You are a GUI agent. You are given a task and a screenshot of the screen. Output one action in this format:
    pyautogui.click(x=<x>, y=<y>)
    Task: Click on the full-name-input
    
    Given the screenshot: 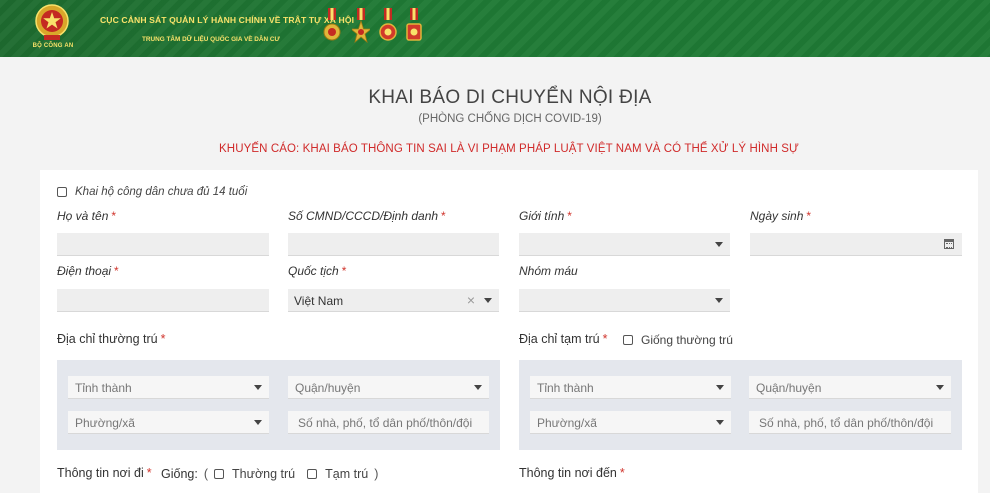 What is the action you would take?
    pyautogui.click(x=163, y=244)
    